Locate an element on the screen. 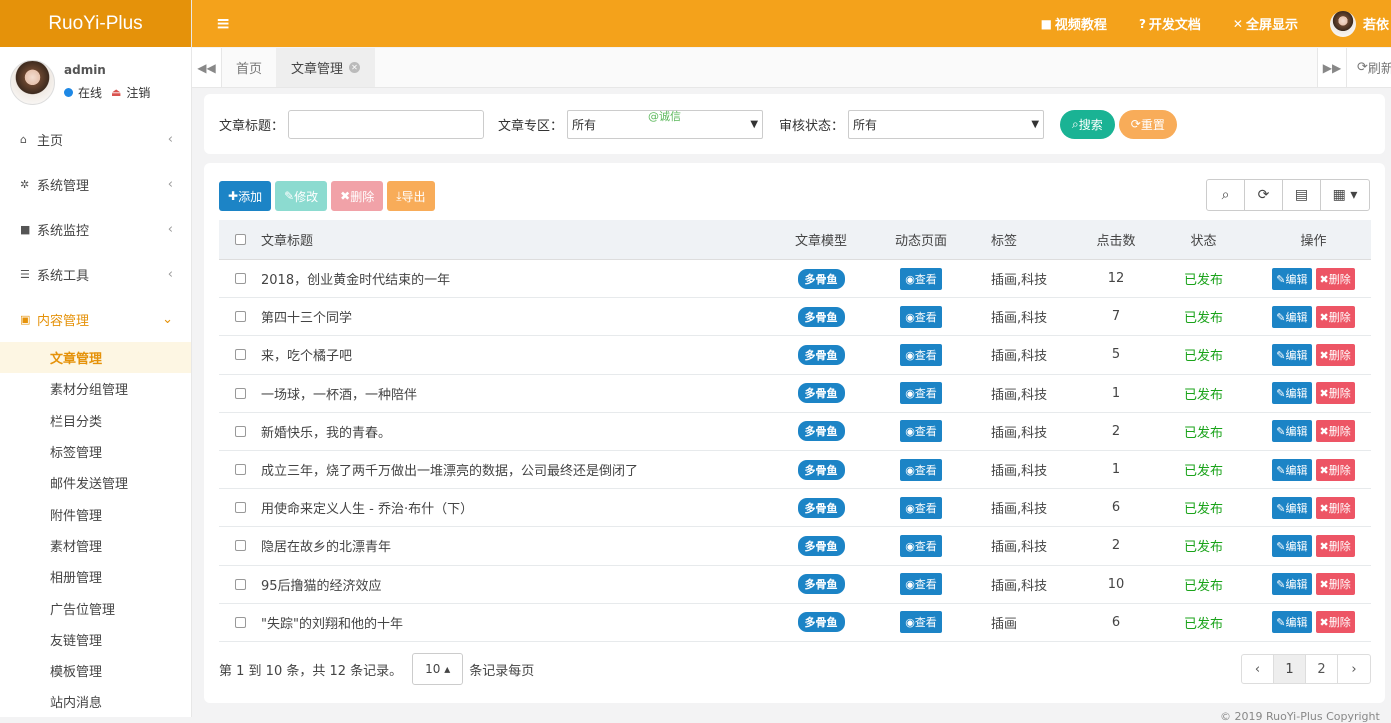 This screenshot has height=723, width=1391. table-row: 来，吃个橘子吧 多骨鱼 ◉查看 插画,科技 5 已发布 ✎编辑 ✖删除 is located at coordinates (795, 355).